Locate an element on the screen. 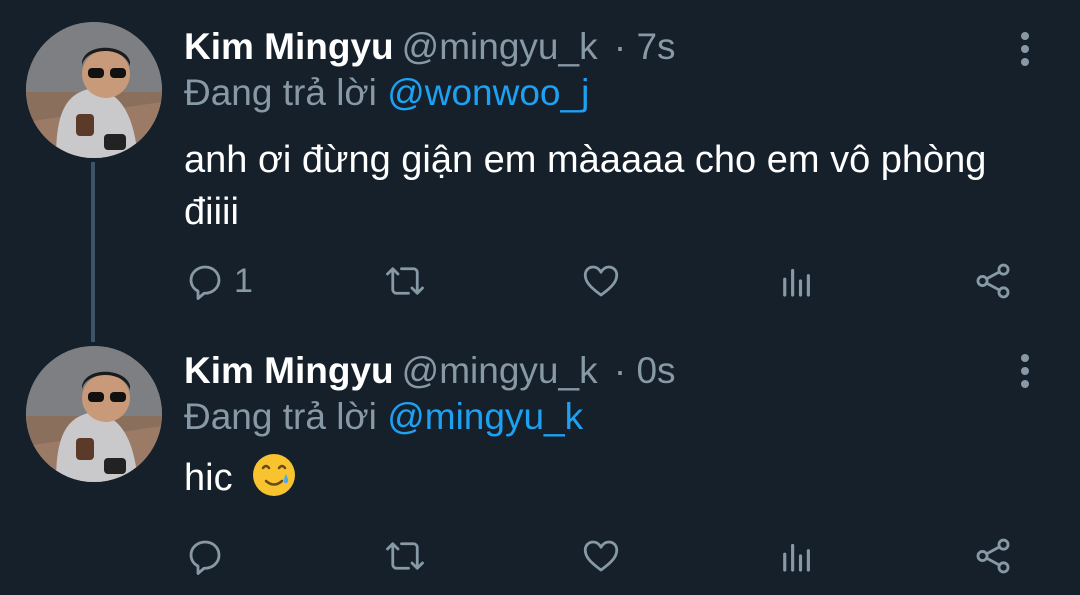 The height and width of the screenshot is (595, 1080). smiling-face-with-tear-emoji is located at coordinates (274, 482).